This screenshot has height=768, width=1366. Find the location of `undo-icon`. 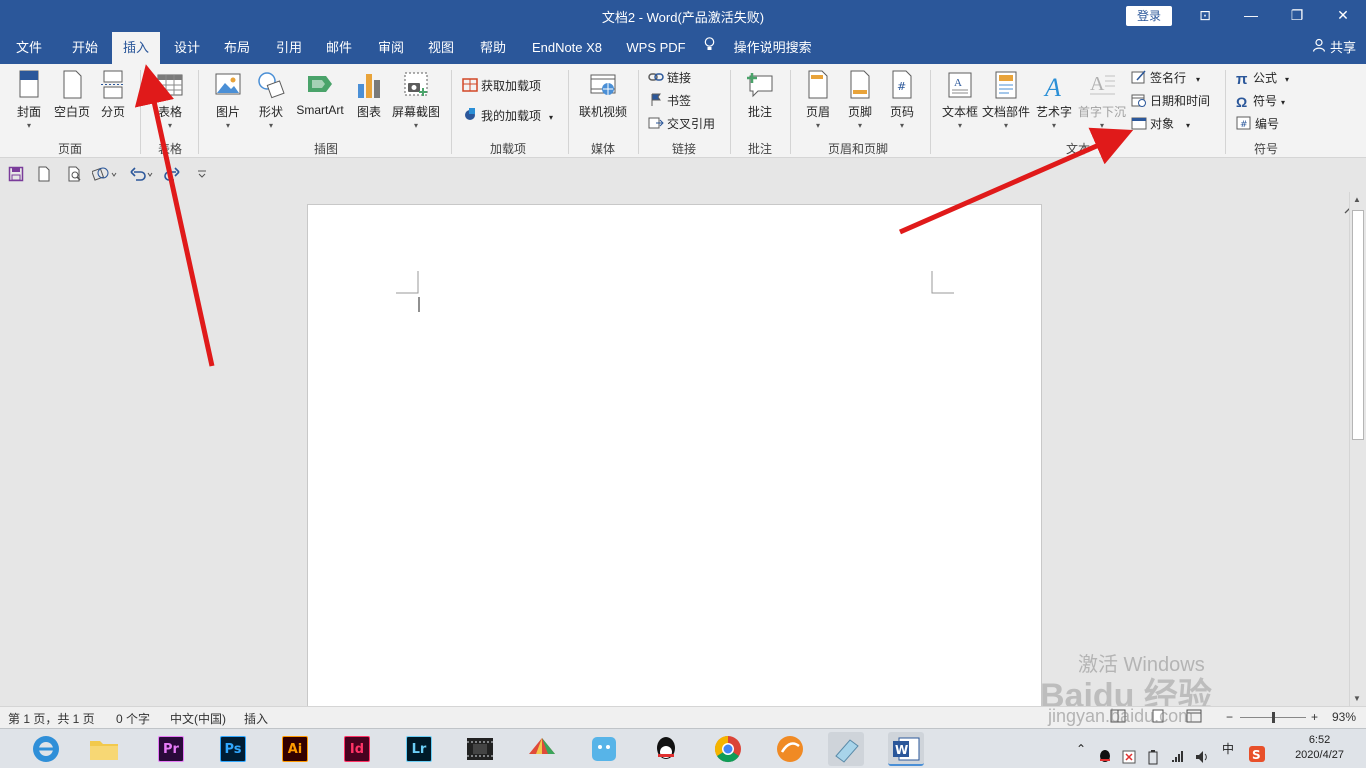

undo-icon is located at coordinates (143, 174).